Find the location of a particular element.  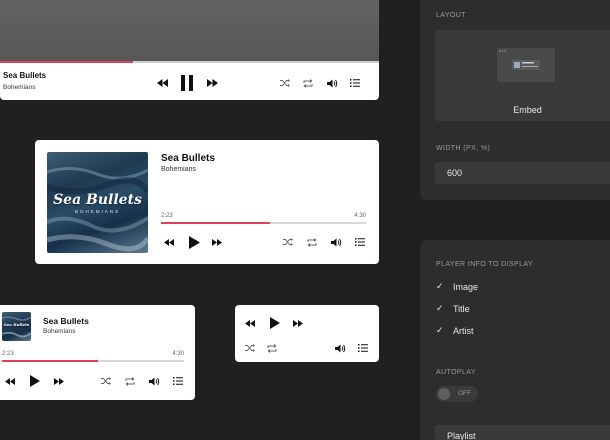

bar-player-title: Sea Bullets is located at coordinates (25, 75).